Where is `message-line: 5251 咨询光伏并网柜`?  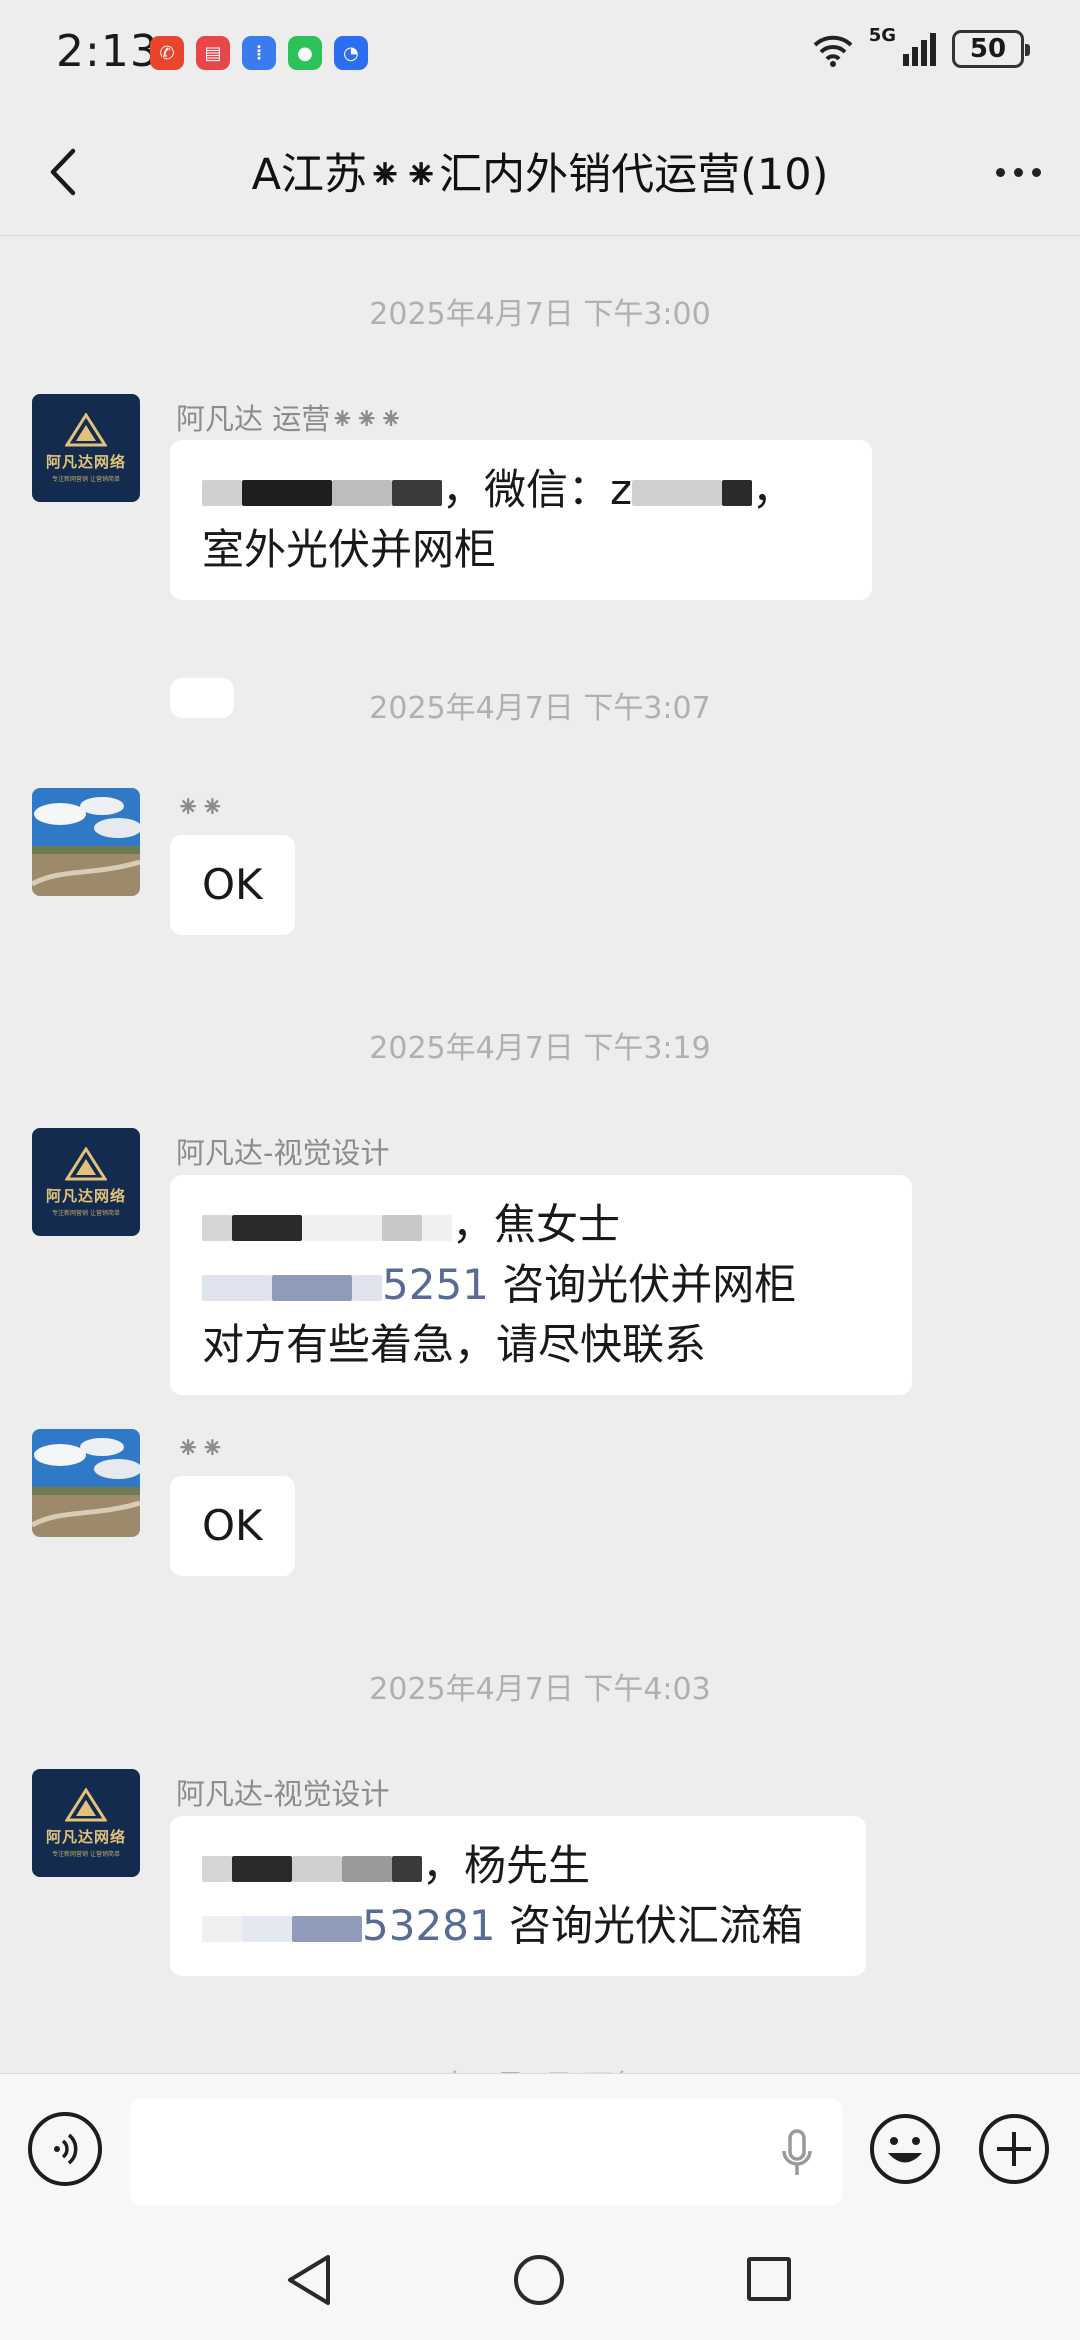 message-line: 5251 咨询光伏并网柜 is located at coordinates (541, 1285).